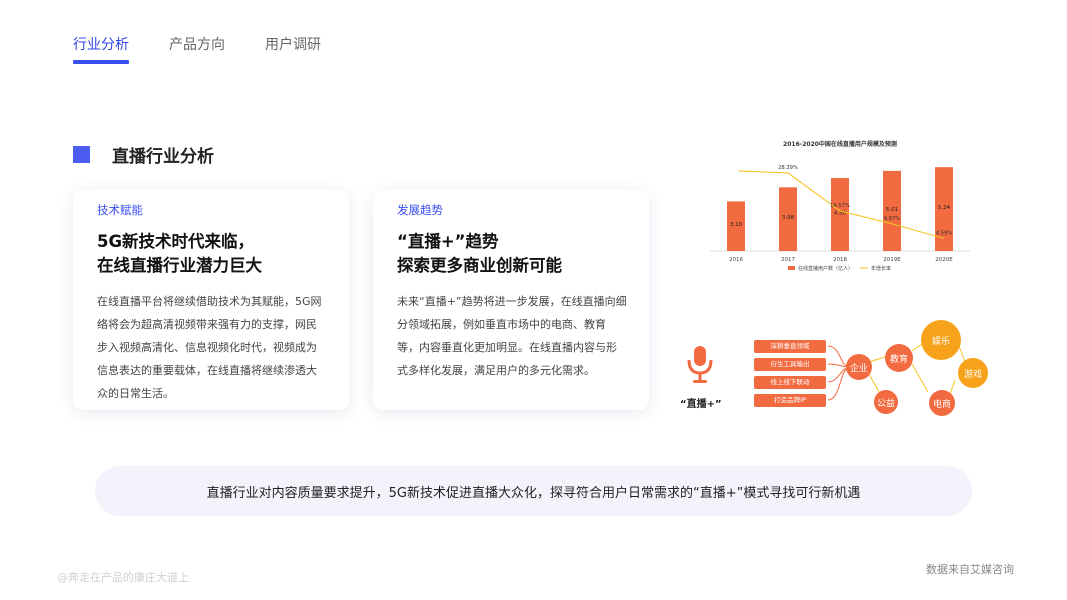 The image size is (1067, 600). I want to click on card-tag: 技术赋能, so click(120, 210).